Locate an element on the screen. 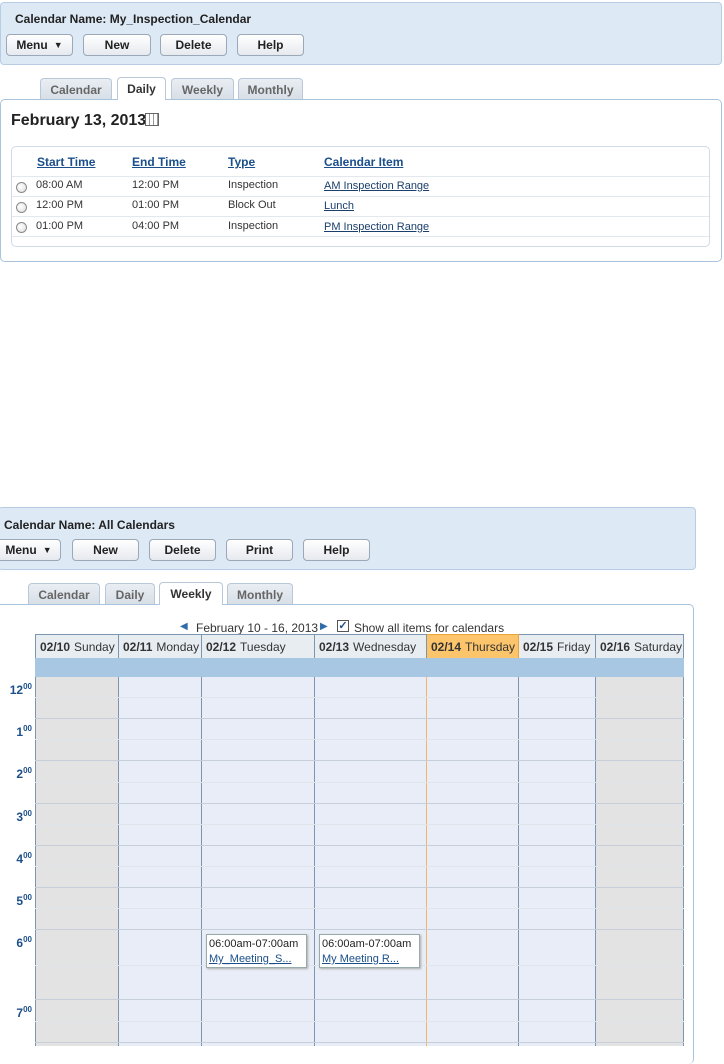 The image size is (724, 1064). top-menu-button: Menu ▼ is located at coordinates (39, 45).